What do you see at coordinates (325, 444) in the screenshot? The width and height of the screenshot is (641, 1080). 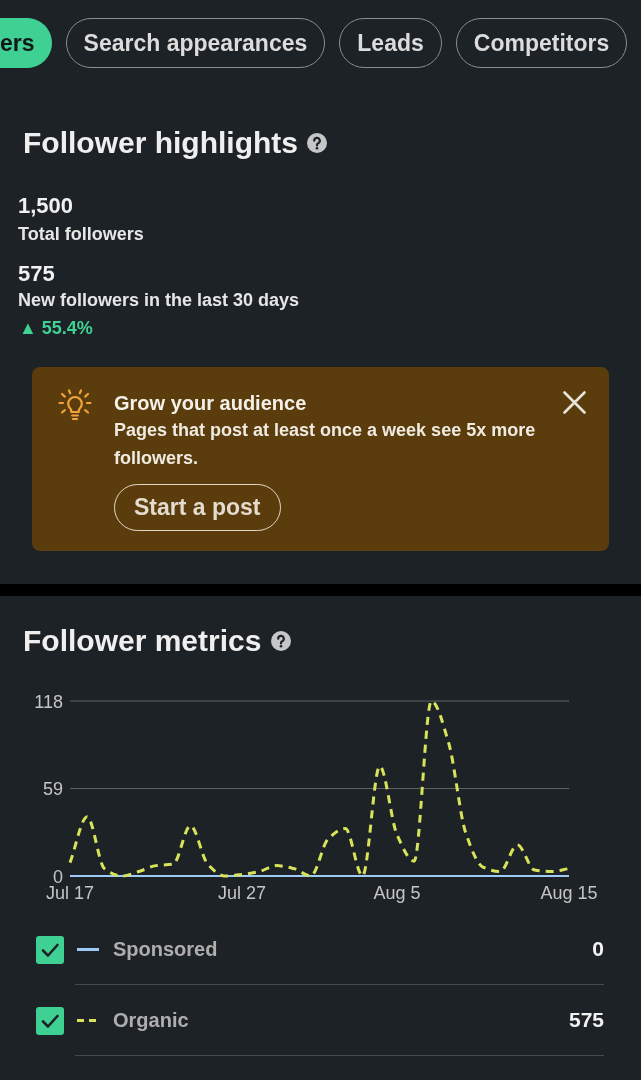 I see `tip-text: Pages that post at least once a week see 5x more followers.` at bounding box center [325, 444].